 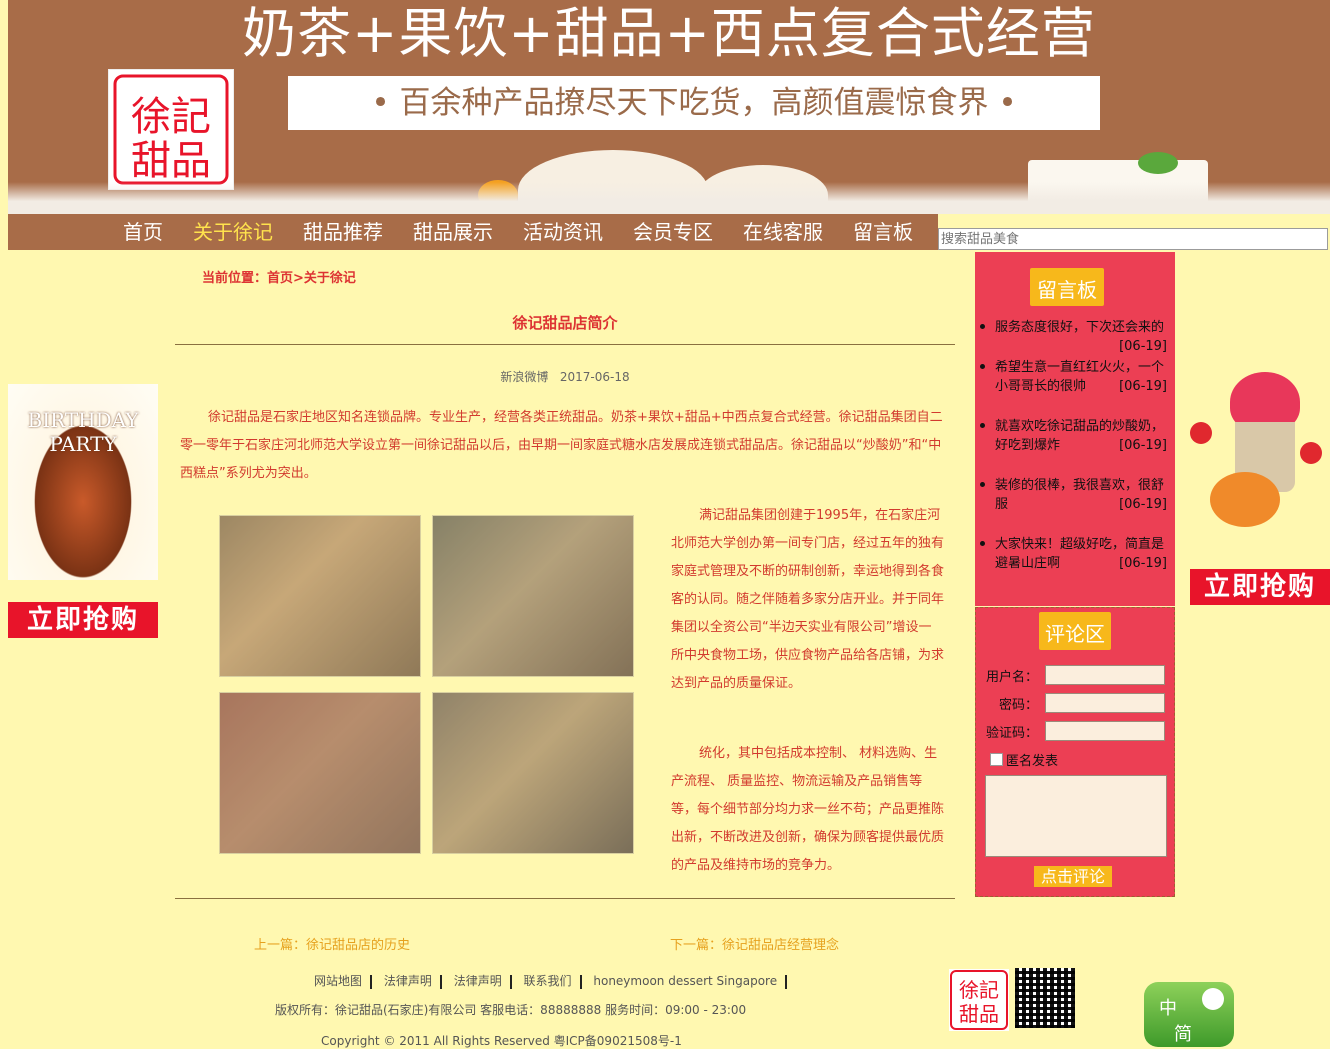 What do you see at coordinates (1032, 761) in the screenshot?
I see `anonymous-label: 匿名发表` at bounding box center [1032, 761].